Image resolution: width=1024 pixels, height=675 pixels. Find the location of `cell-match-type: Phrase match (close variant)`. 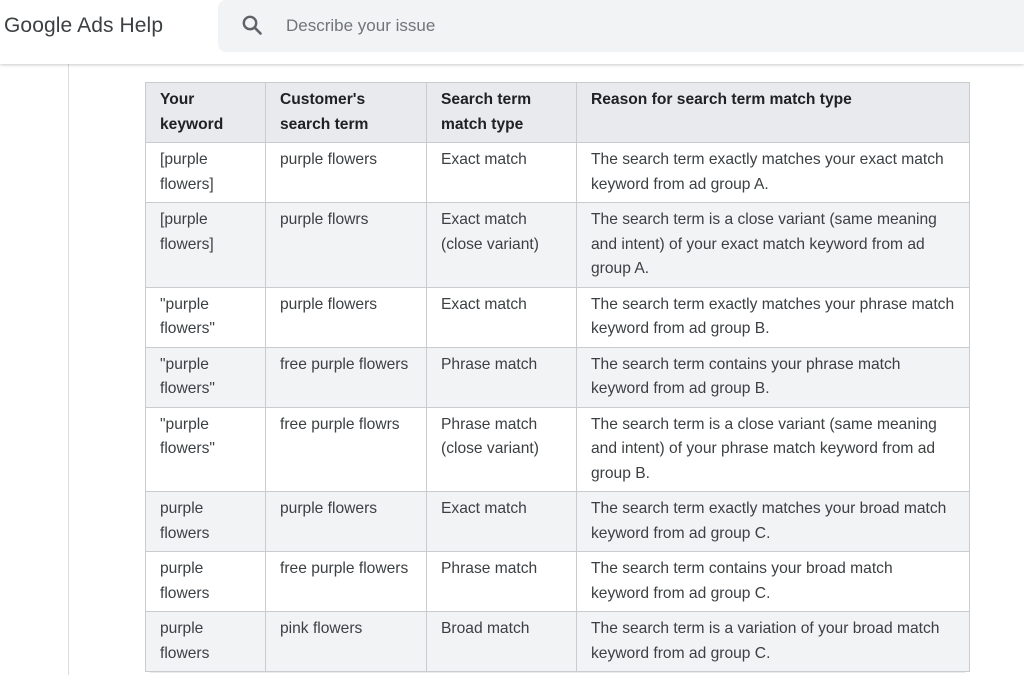

cell-match-type: Phrase match (close variant) is located at coordinates (501, 449).